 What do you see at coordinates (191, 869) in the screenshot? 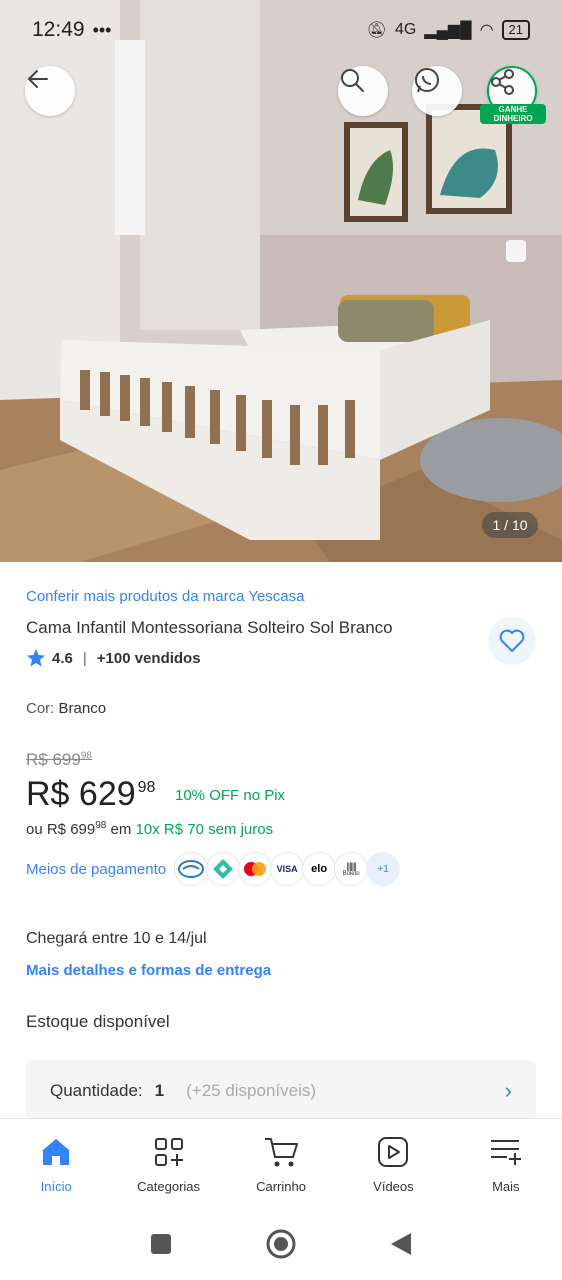
I see `mercadopago-icon` at bounding box center [191, 869].